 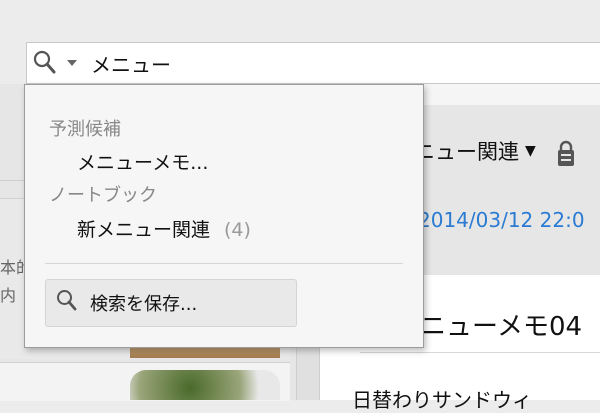 I want to click on notebook-selector: ニュー関連 ▼, so click(x=475, y=151).